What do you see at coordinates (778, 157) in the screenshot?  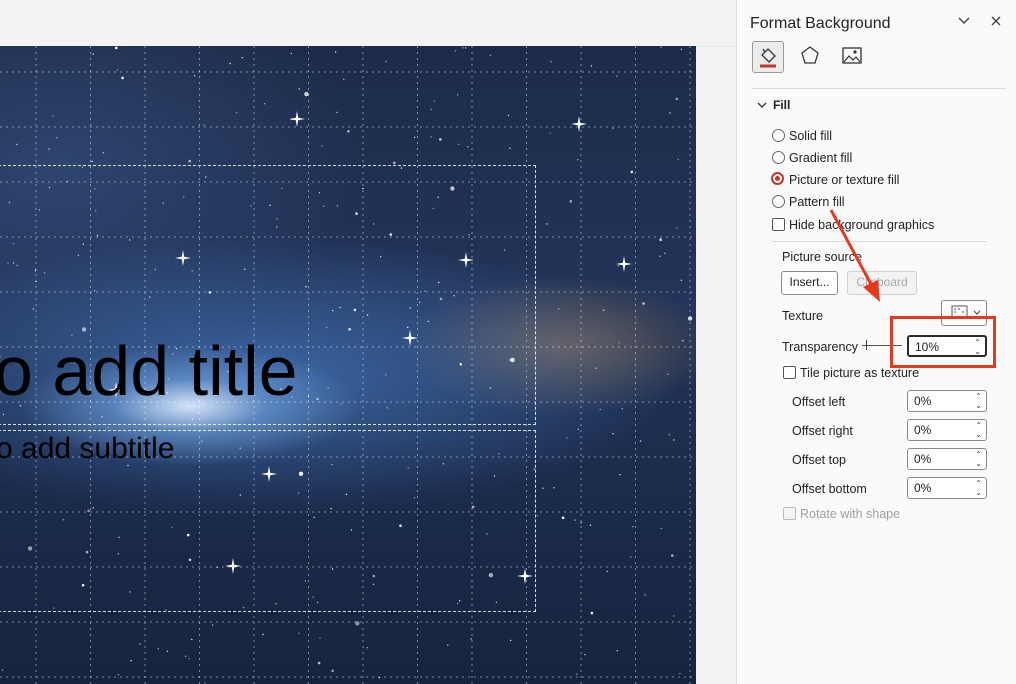 I see `radio-gradient-fill` at bounding box center [778, 157].